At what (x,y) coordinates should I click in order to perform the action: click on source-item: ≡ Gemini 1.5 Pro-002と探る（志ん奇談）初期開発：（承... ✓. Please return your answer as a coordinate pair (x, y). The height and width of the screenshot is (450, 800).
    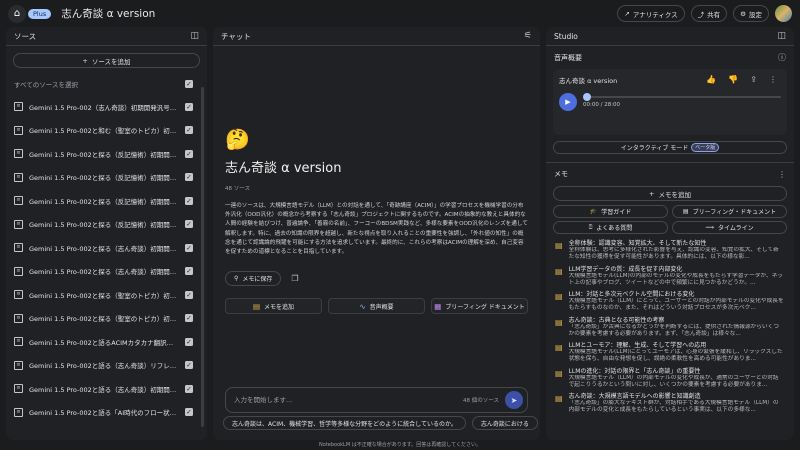
    Looking at the image, I should click on (106, 248).